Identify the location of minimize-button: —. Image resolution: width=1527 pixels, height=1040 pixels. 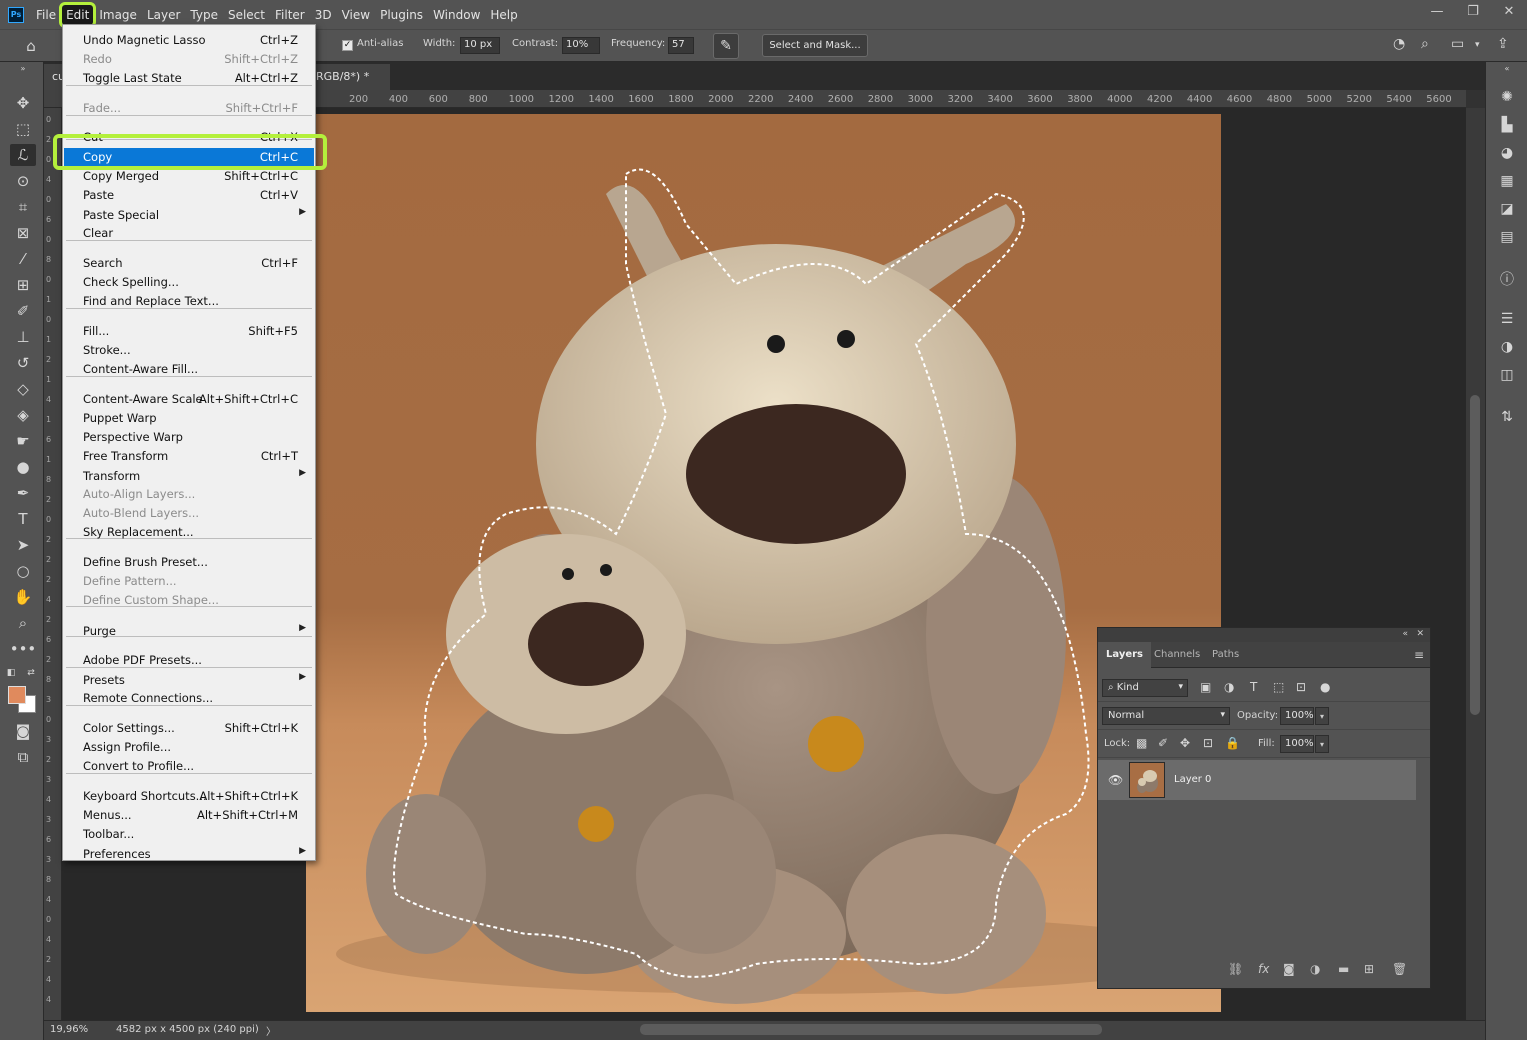
(1437, 11).